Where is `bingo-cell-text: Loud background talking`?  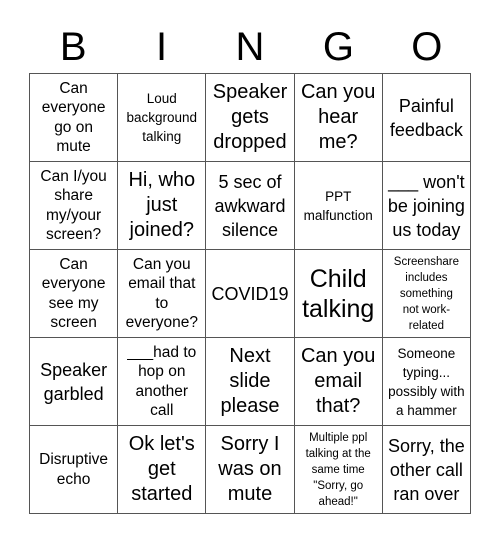 bingo-cell-text: Loud background talking is located at coordinates (162, 117).